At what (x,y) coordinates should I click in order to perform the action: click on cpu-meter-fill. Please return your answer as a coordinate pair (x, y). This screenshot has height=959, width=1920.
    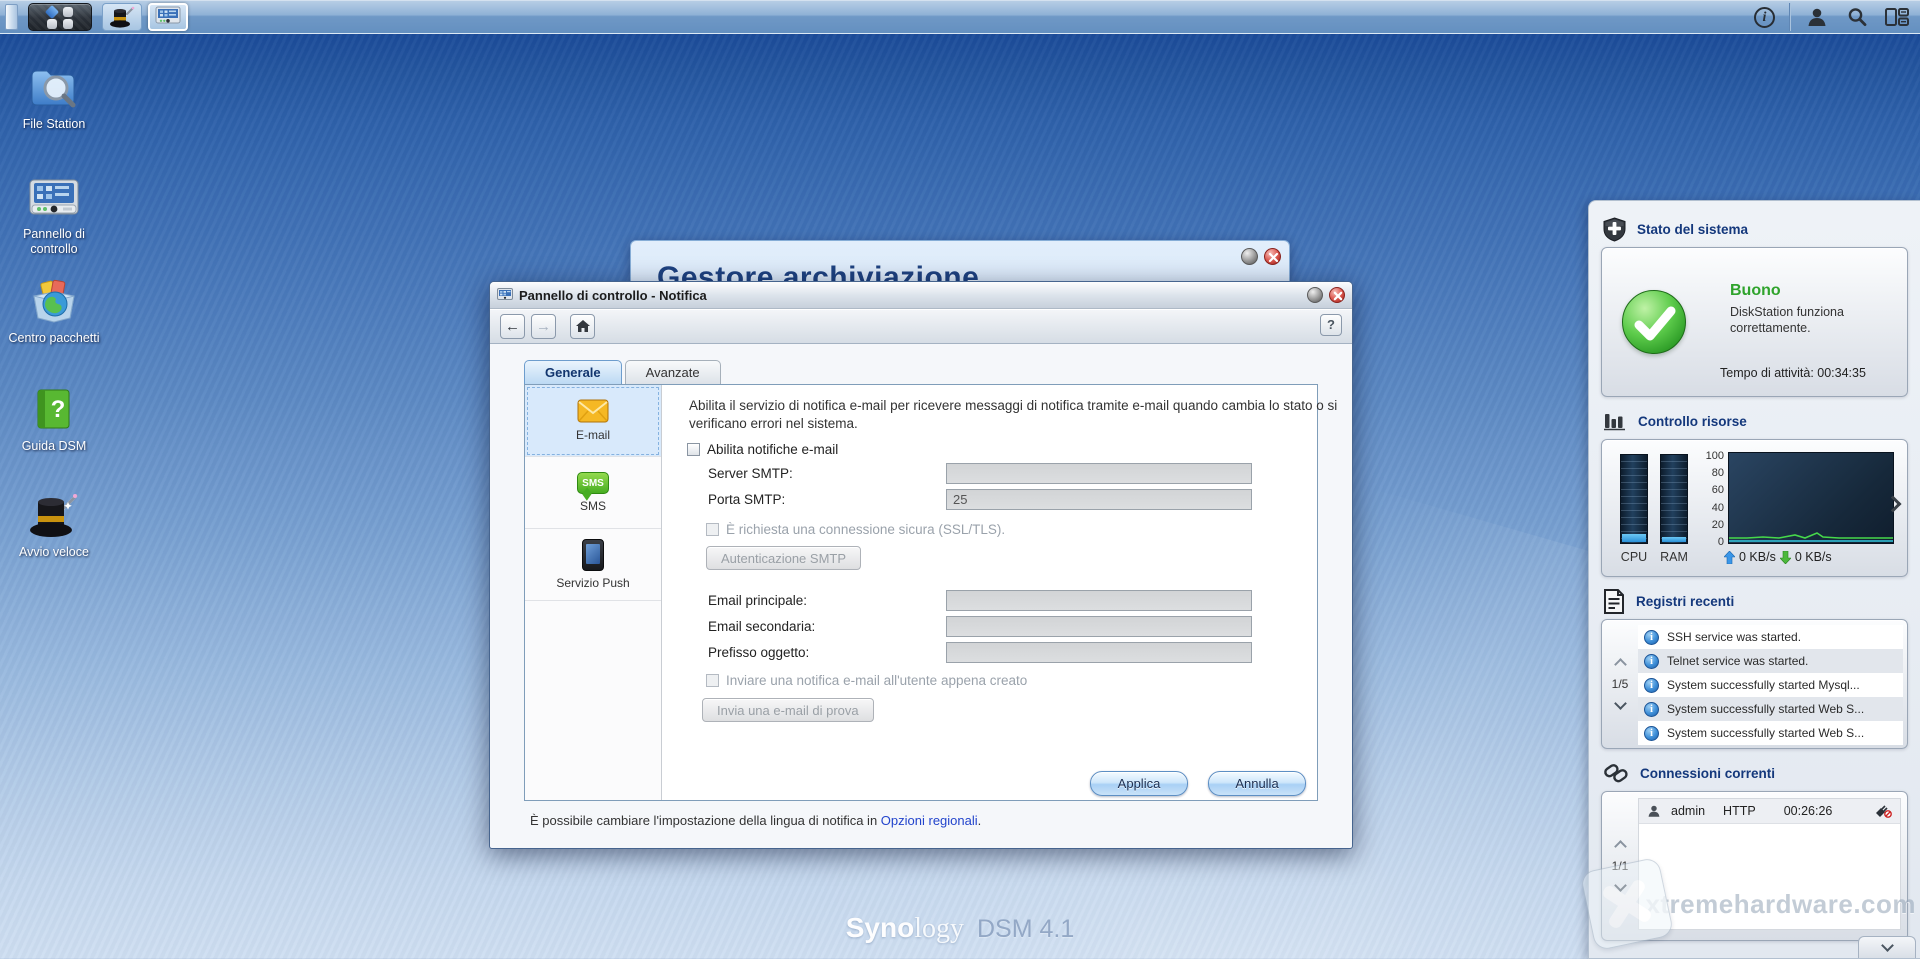
    Looking at the image, I should click on (1634, 538).